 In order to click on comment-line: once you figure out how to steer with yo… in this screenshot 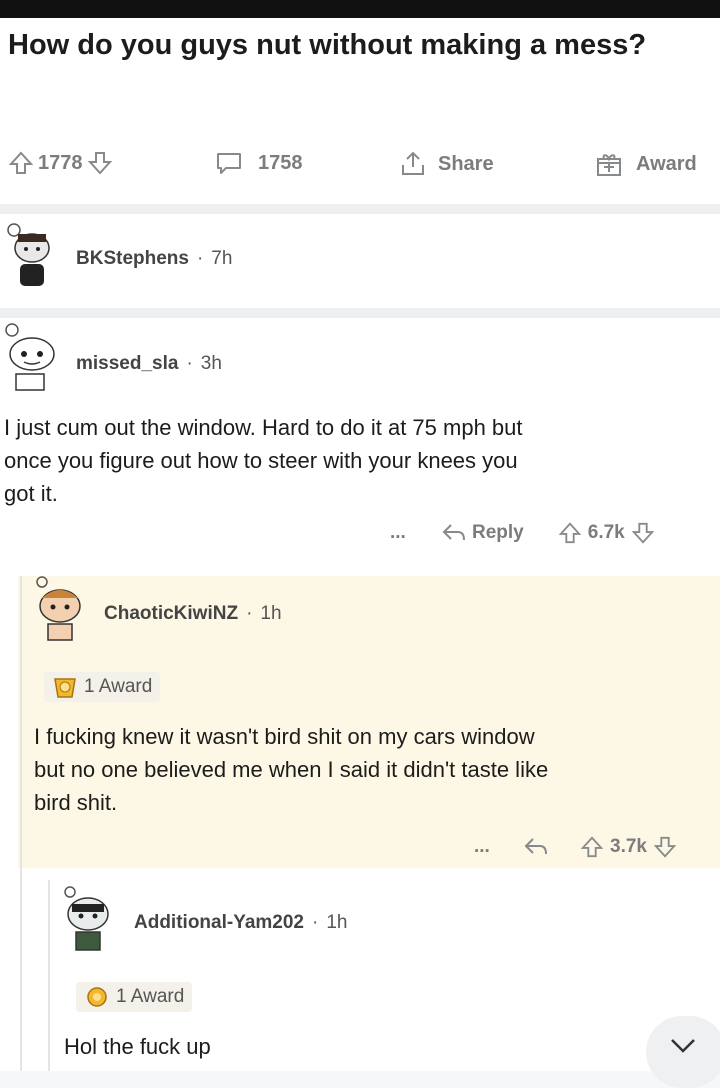, I will do `click(261, 460)`.